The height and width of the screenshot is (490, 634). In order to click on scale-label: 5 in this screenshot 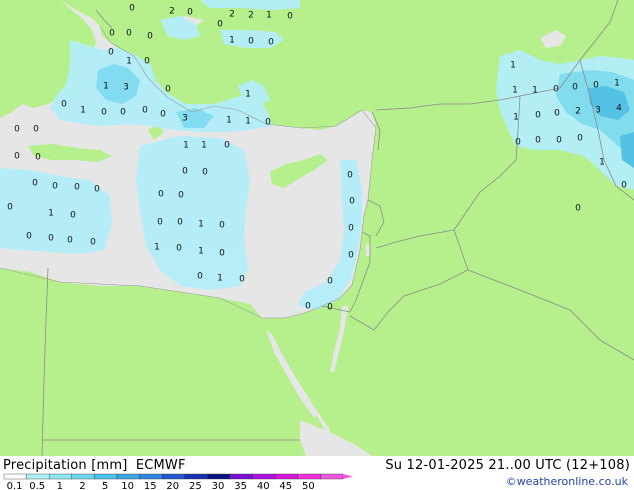, I will do `click(105, 485)`.